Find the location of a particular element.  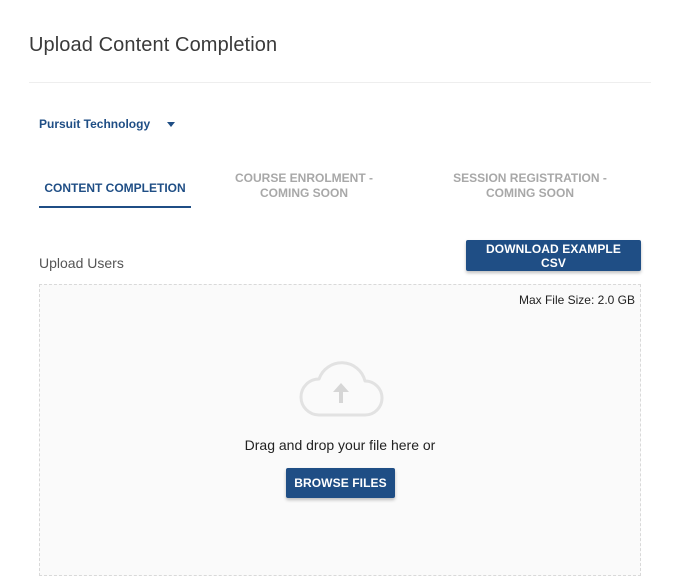

title-divider is located at coordinates (340, 82).